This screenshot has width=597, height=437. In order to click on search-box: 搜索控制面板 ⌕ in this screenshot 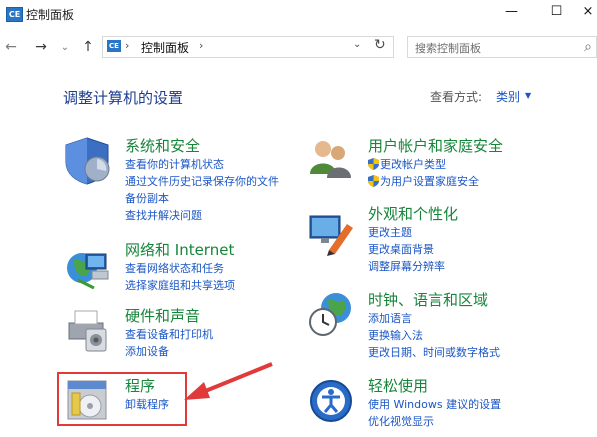, I will do `click(502, 47)`.